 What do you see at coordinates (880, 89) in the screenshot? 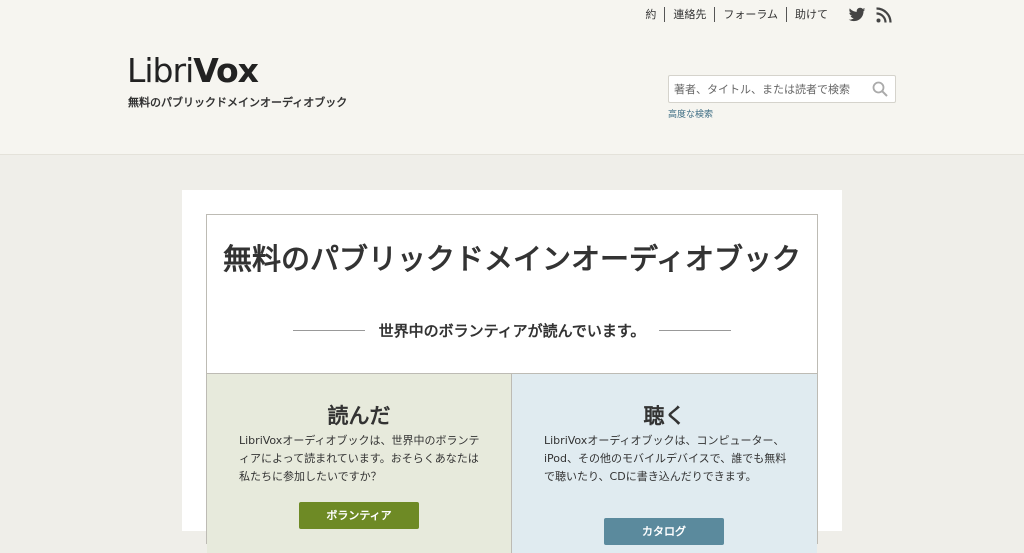
I see `search-icon` at bounding box center [880, 89].